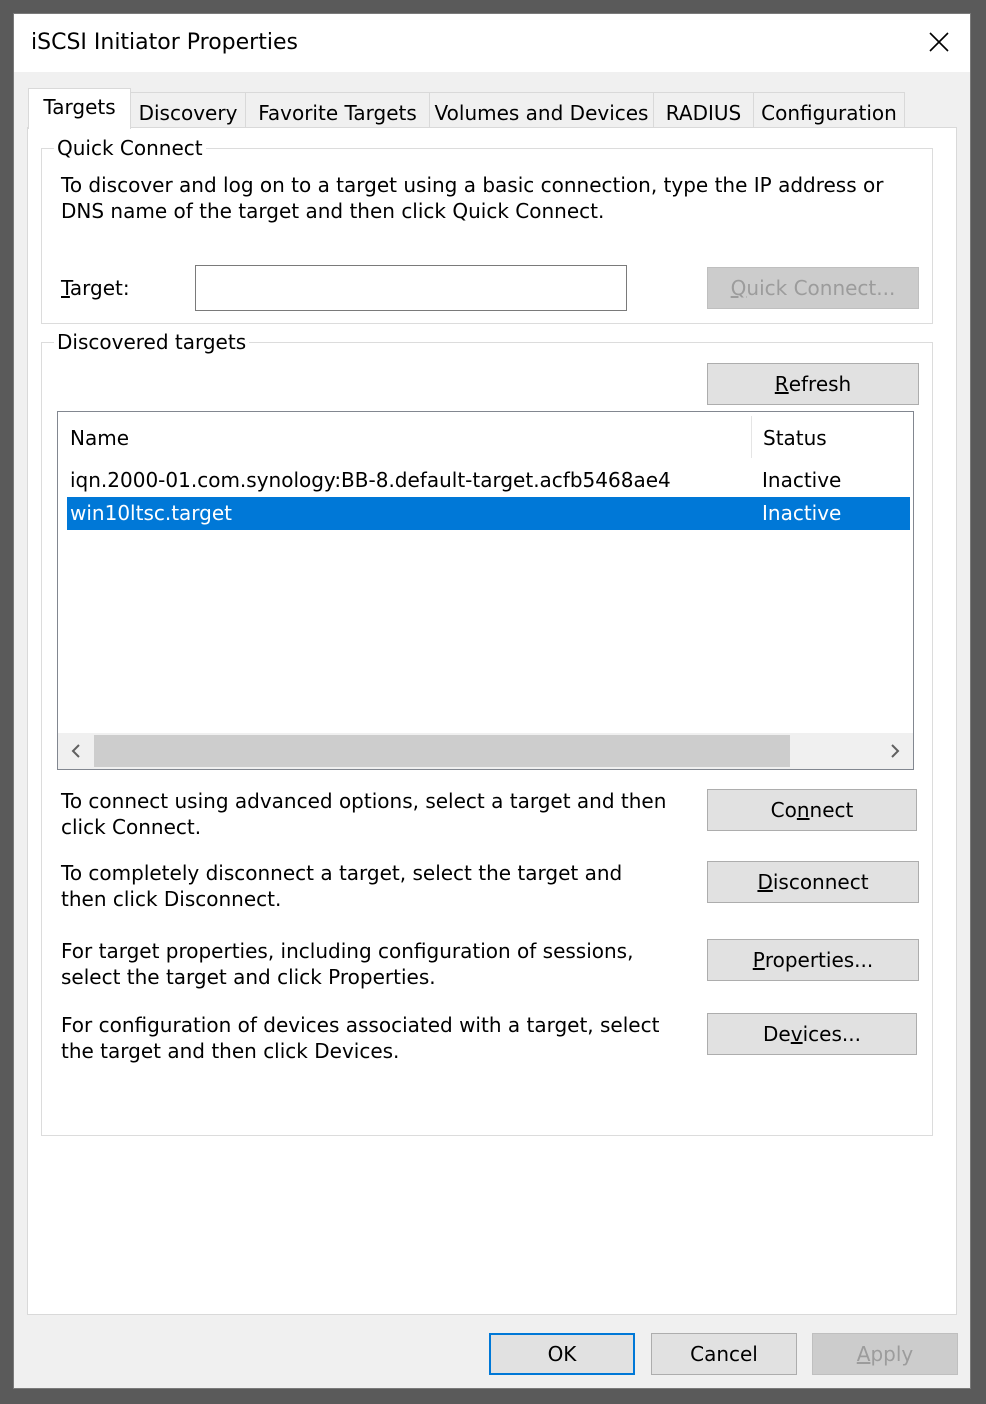 This screenshot has height=1404, width=986. I want to click on scroll-right-button, so click(895, 751).